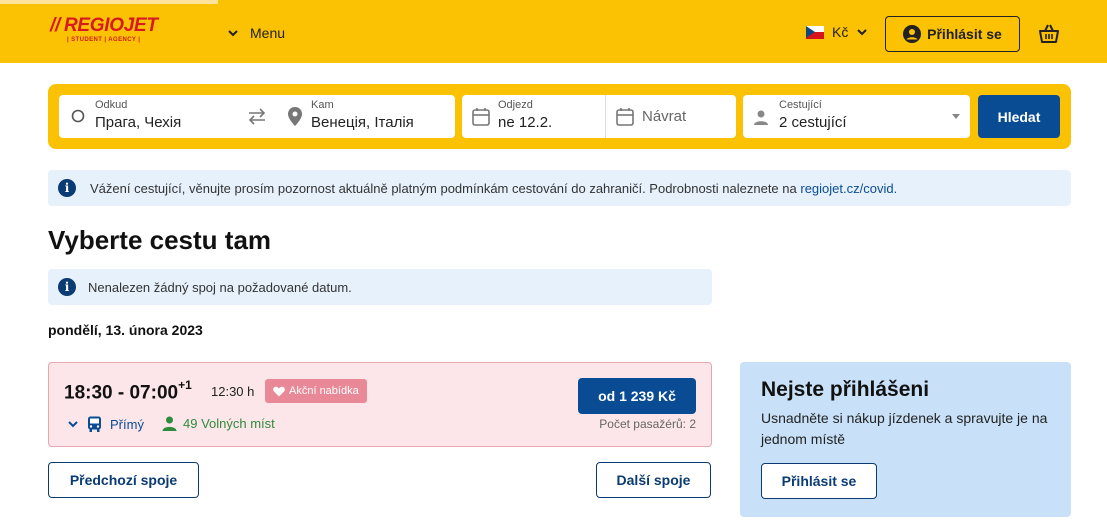 The height and width of the screenshot is (524, 1107). I want to click on covid-link: regiojet.cz/covid., so click(848, 188).